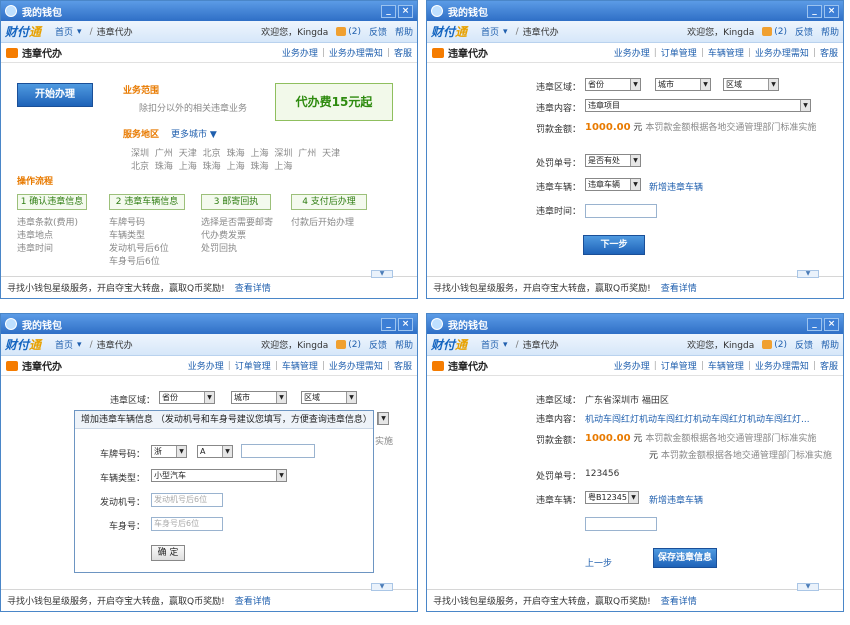  I want to click on save-violation-button: 保存违章信息, so click(685, 558).